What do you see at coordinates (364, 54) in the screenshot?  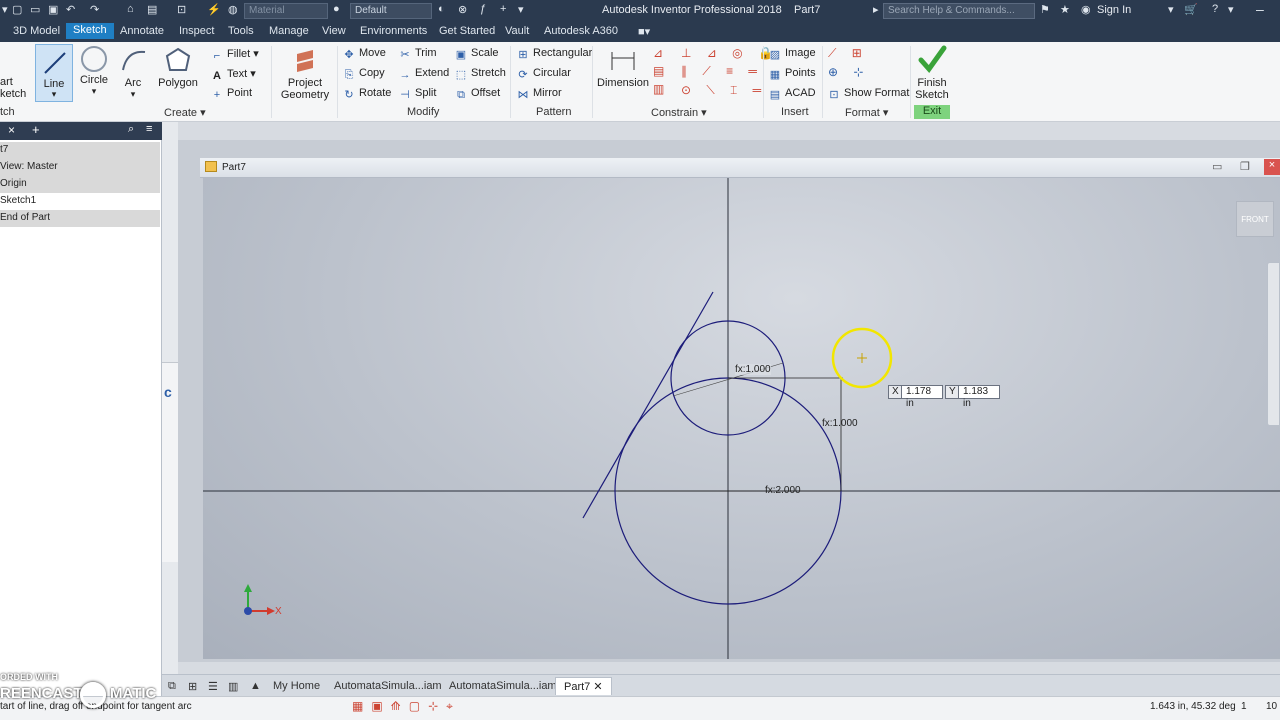 I see `move-button: ✥ Move` at bounding box center [364, 54].